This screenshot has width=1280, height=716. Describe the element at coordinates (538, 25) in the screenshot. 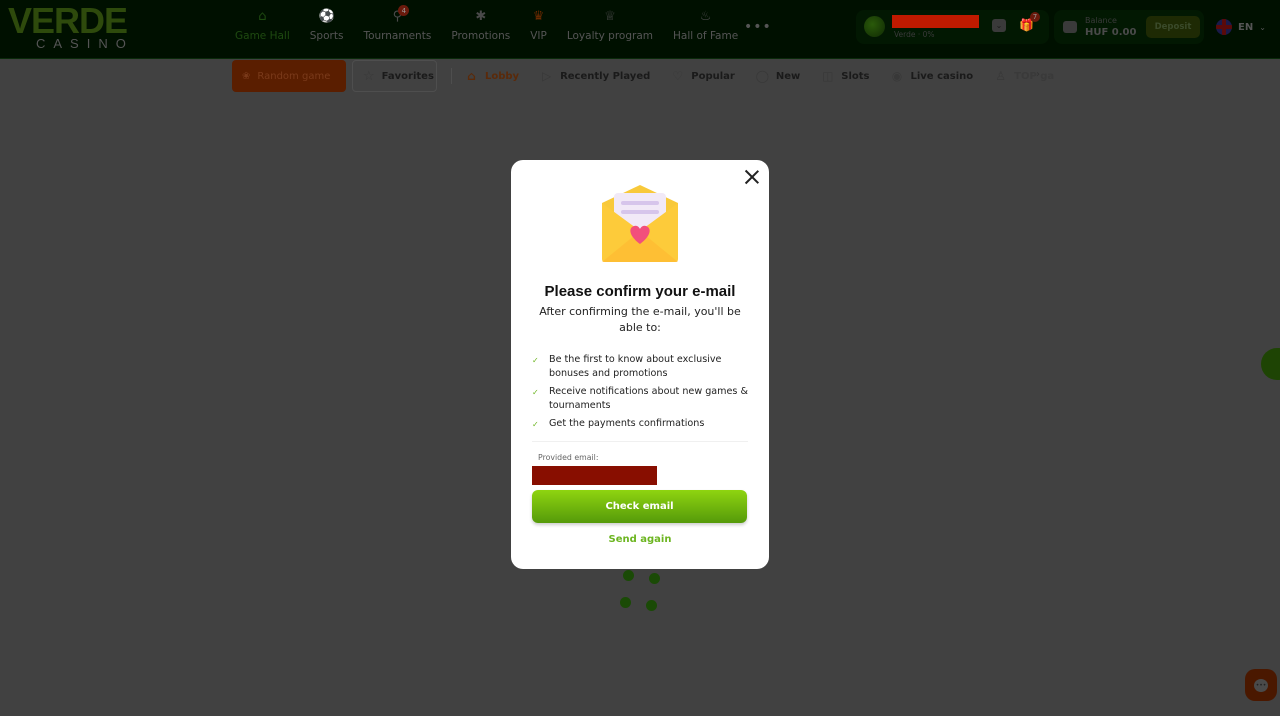

I see `nav-vip: ♛ VIP` at that location.